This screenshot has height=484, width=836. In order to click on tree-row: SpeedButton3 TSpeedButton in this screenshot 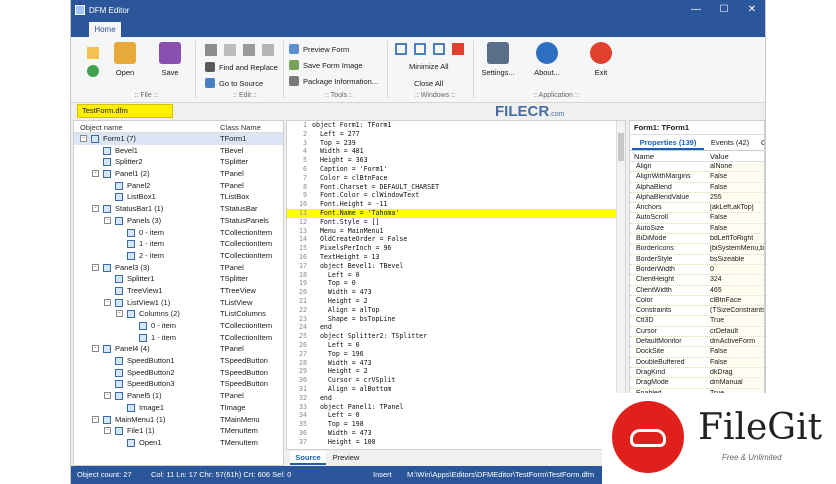, I will do `click(178, 384)`.